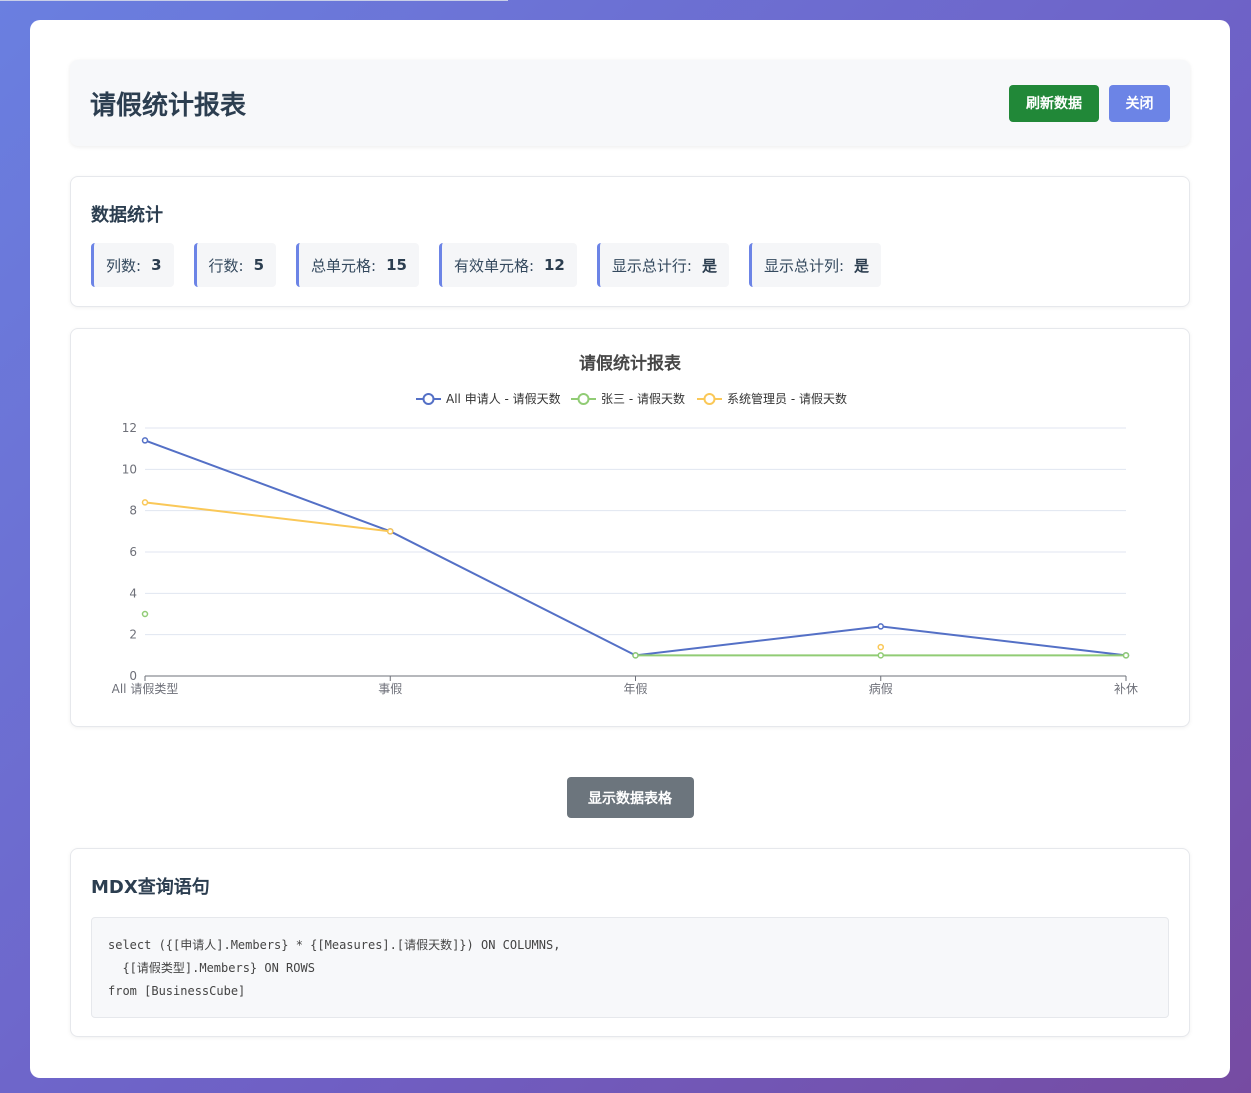  I want to click on stat-label: 显示总计行:, so click(651, 265).